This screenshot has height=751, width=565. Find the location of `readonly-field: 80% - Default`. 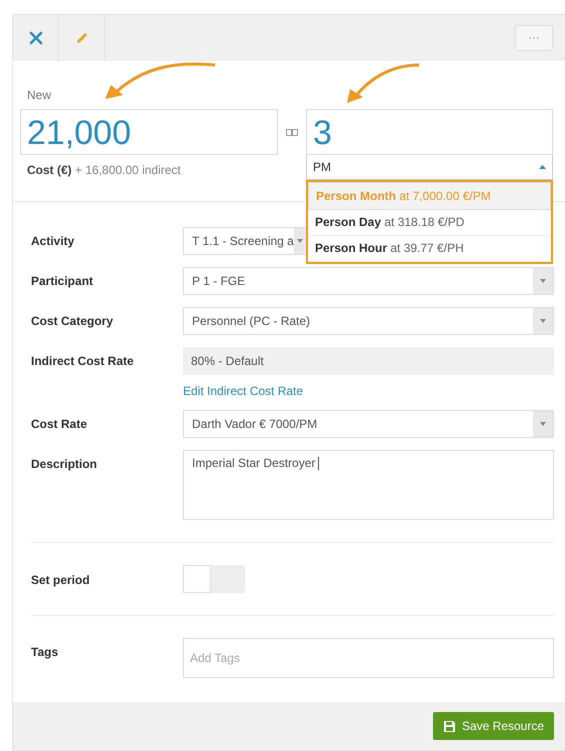

readonly-field: 80% - Default is located at coordinates (368, 361).